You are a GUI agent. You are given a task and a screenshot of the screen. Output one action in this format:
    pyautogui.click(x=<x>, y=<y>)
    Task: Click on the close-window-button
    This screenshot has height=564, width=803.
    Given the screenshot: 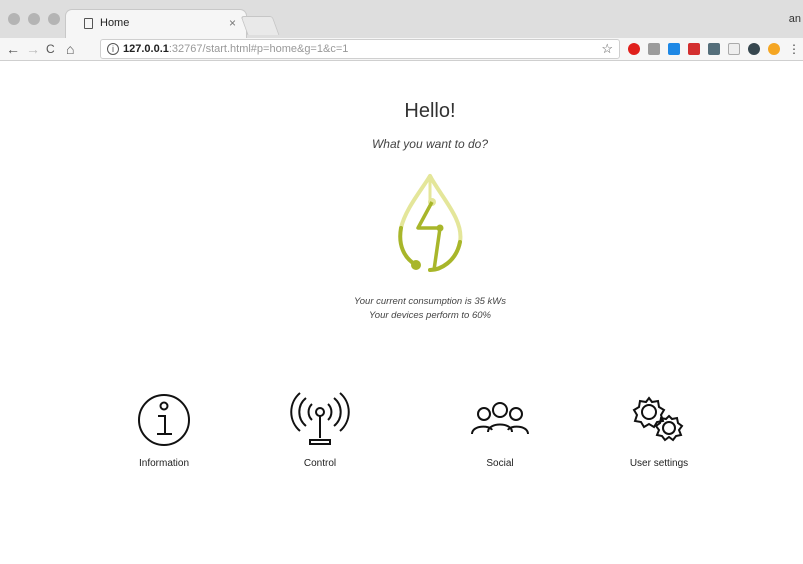 What is the action you would take?
    pyautogui.click(x=14, y=19)
    